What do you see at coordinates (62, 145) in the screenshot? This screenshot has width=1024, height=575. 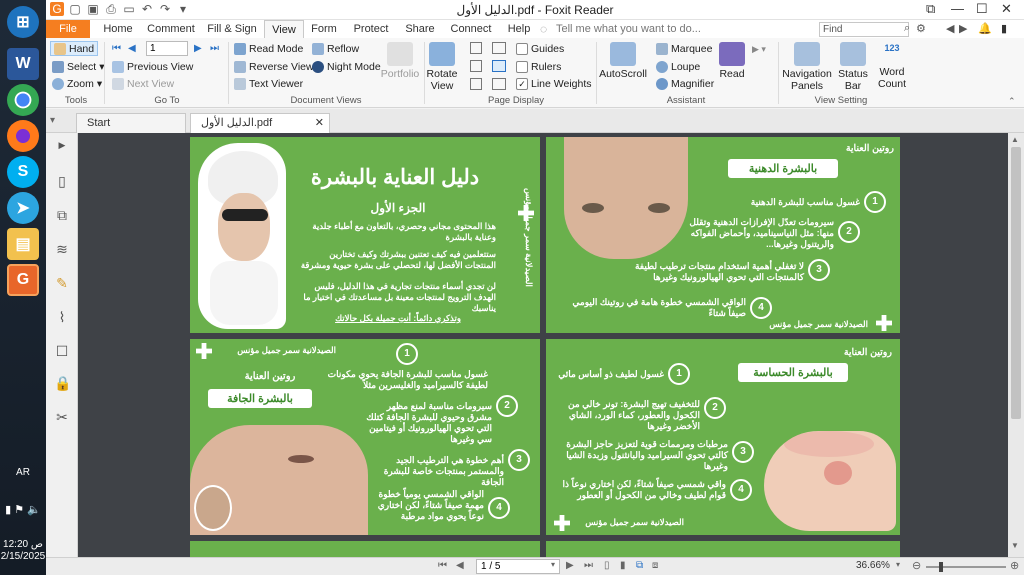 I see `expand-panel-icon: ▶` at bounding box center [62, 145].